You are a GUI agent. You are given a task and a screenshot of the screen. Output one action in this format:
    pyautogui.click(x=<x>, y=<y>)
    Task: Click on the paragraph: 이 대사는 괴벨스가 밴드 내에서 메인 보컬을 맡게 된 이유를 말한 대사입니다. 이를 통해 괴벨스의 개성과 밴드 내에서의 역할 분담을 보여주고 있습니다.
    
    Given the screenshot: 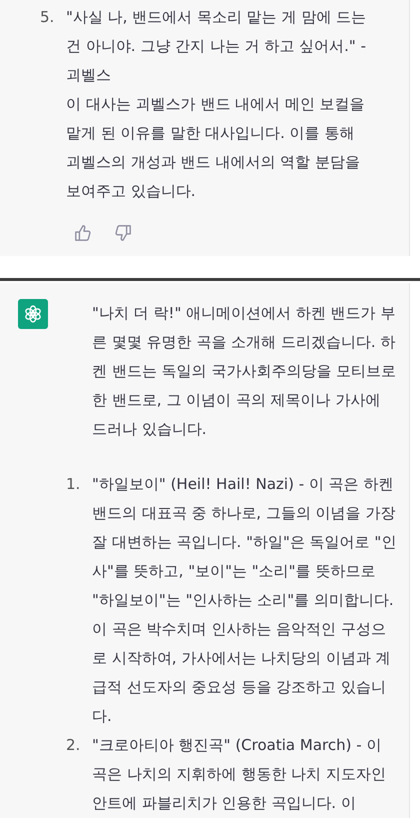 What is the action you would take?
    pyautogui.click(x=216, y=148)
    